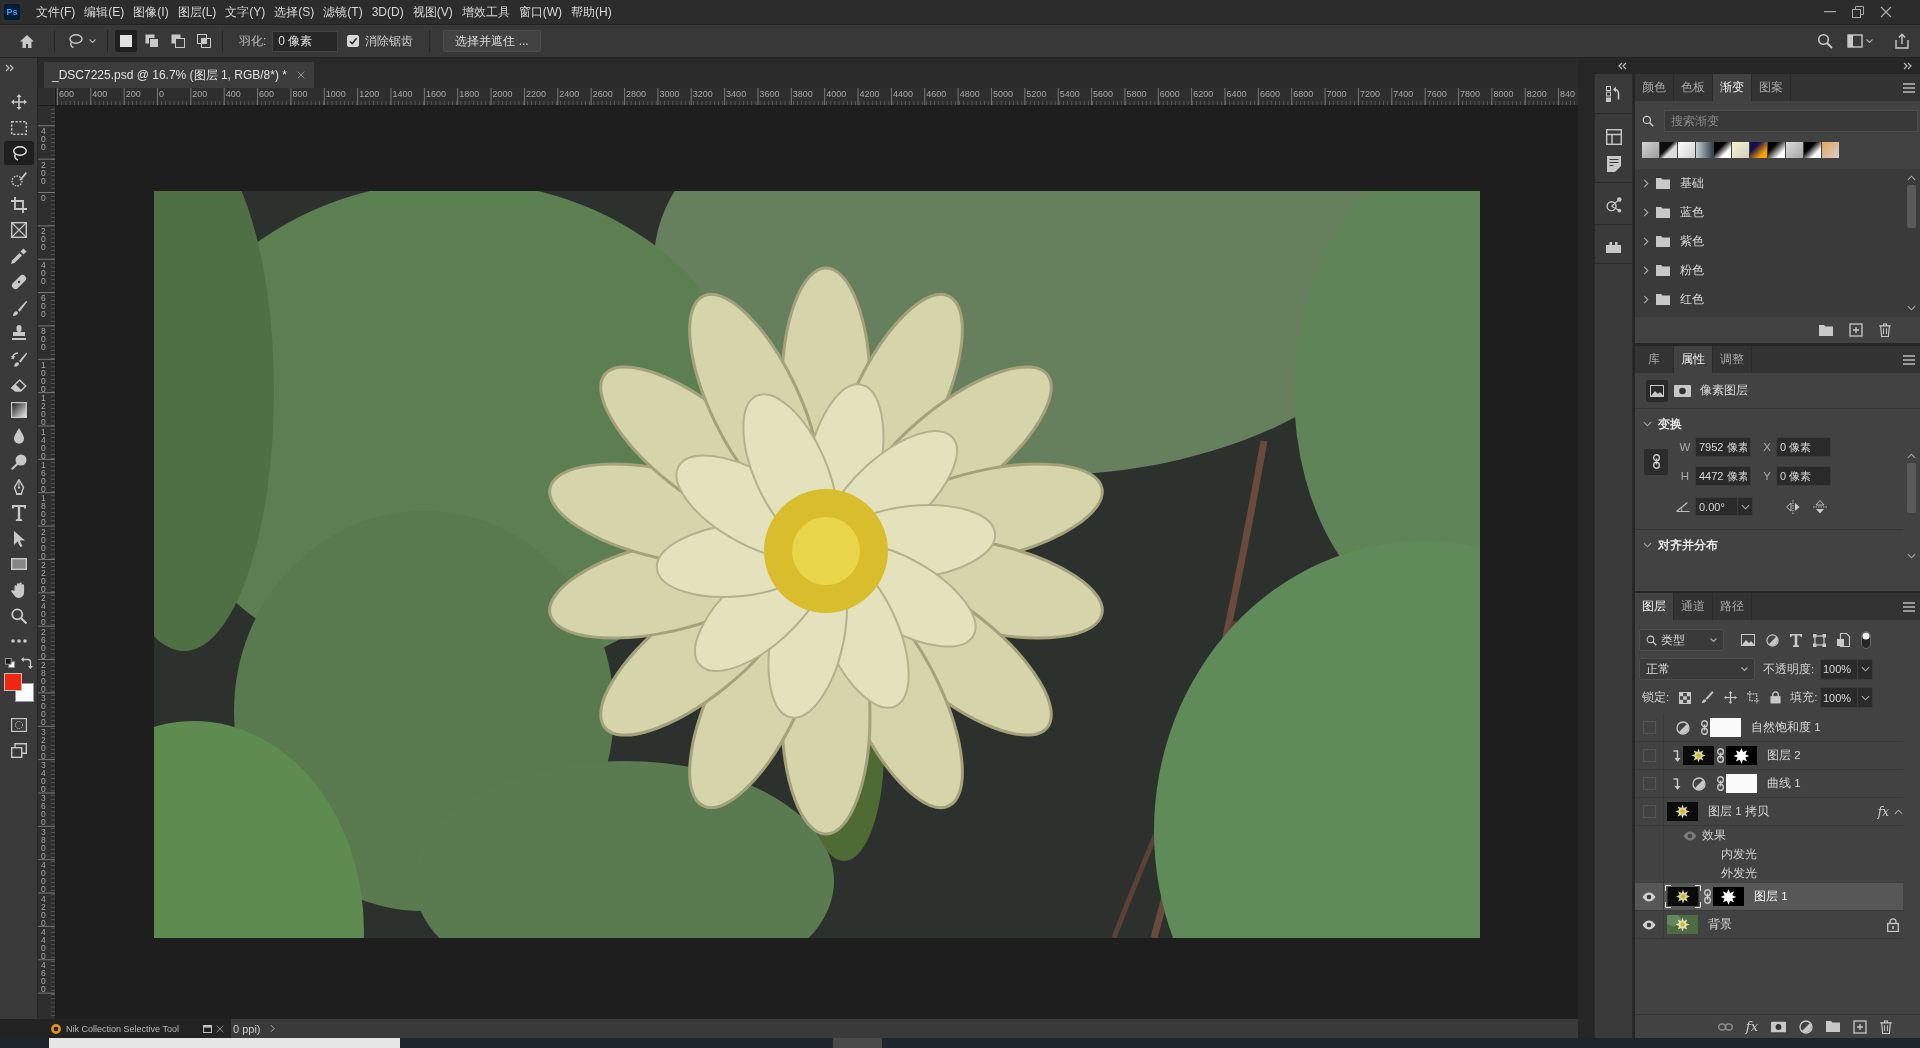 The image size is (1920, 1048). I want to click on panel-tab: 路径, so click(1732, 606).